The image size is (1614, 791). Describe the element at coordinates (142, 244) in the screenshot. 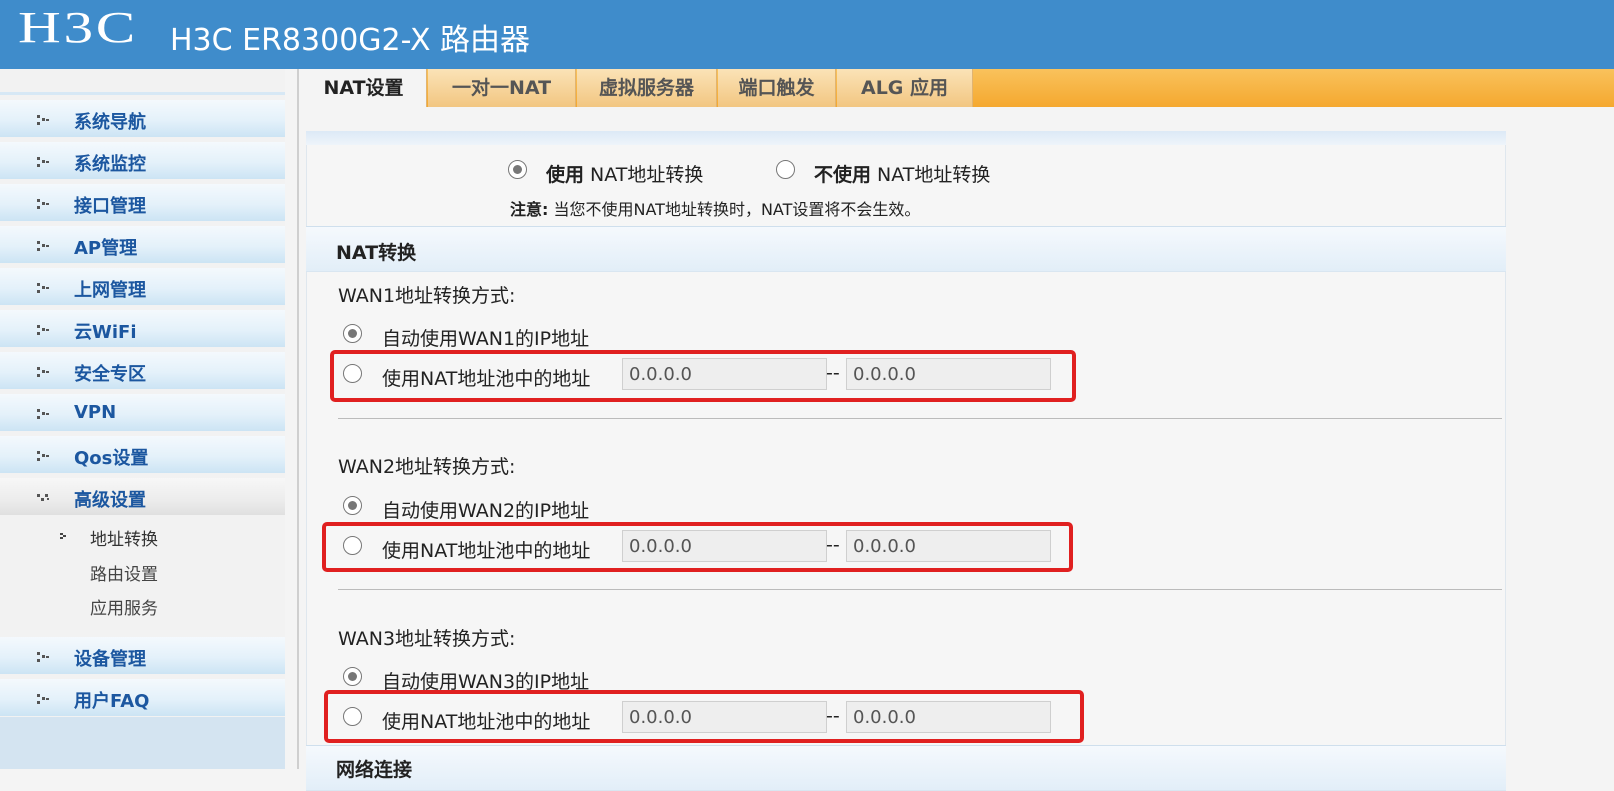

I see `sidebar-item-ap: AP管理` at that location.